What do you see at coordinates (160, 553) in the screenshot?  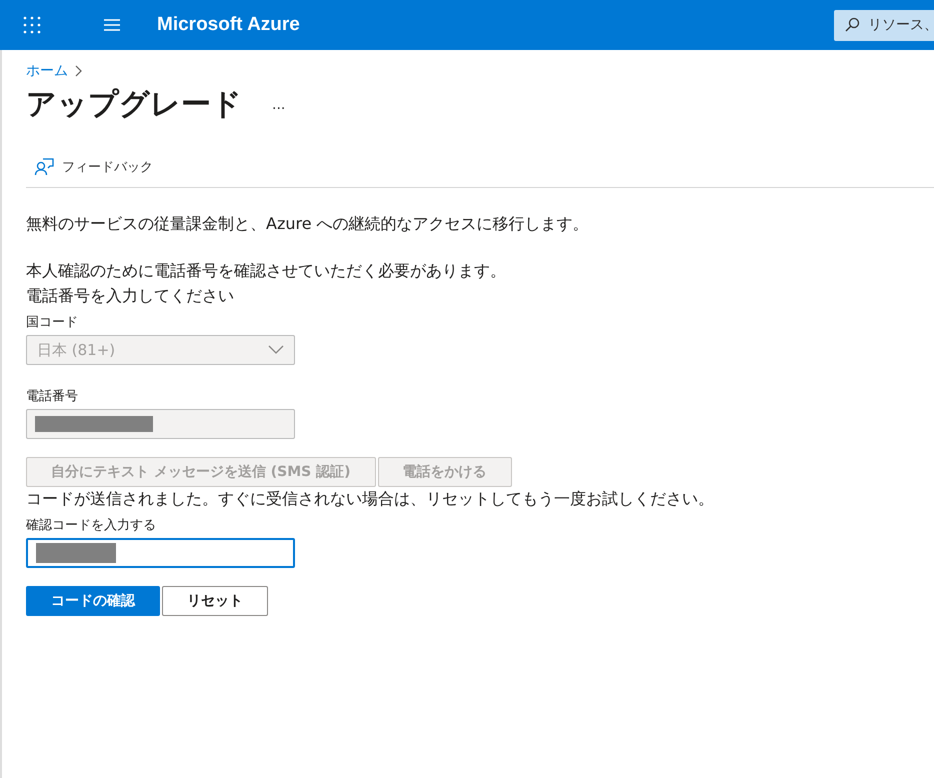 I see `code-field` at bounding box center [160, 553].